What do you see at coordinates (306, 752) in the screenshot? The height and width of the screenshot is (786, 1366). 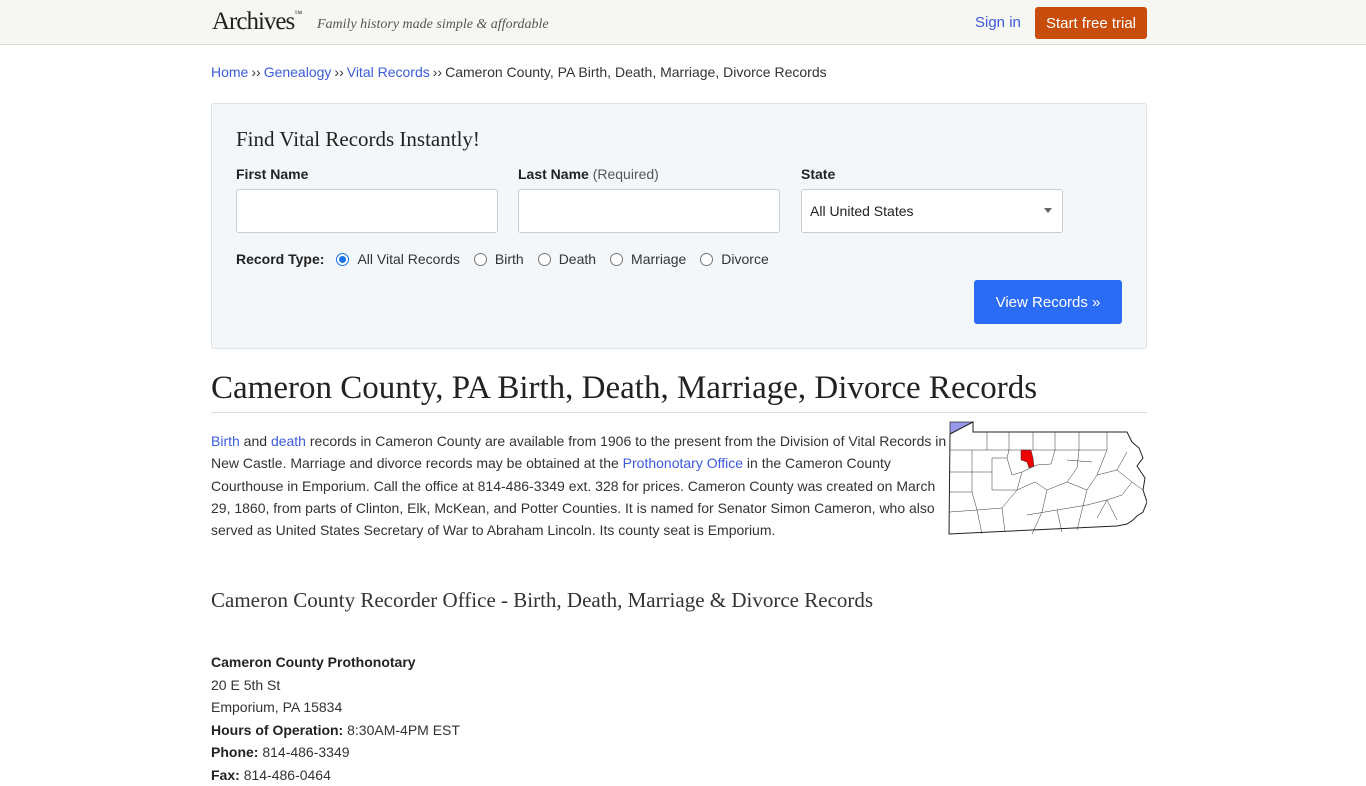 I see `phone-value: 814-486-3349` at bounding box center [306, 752].